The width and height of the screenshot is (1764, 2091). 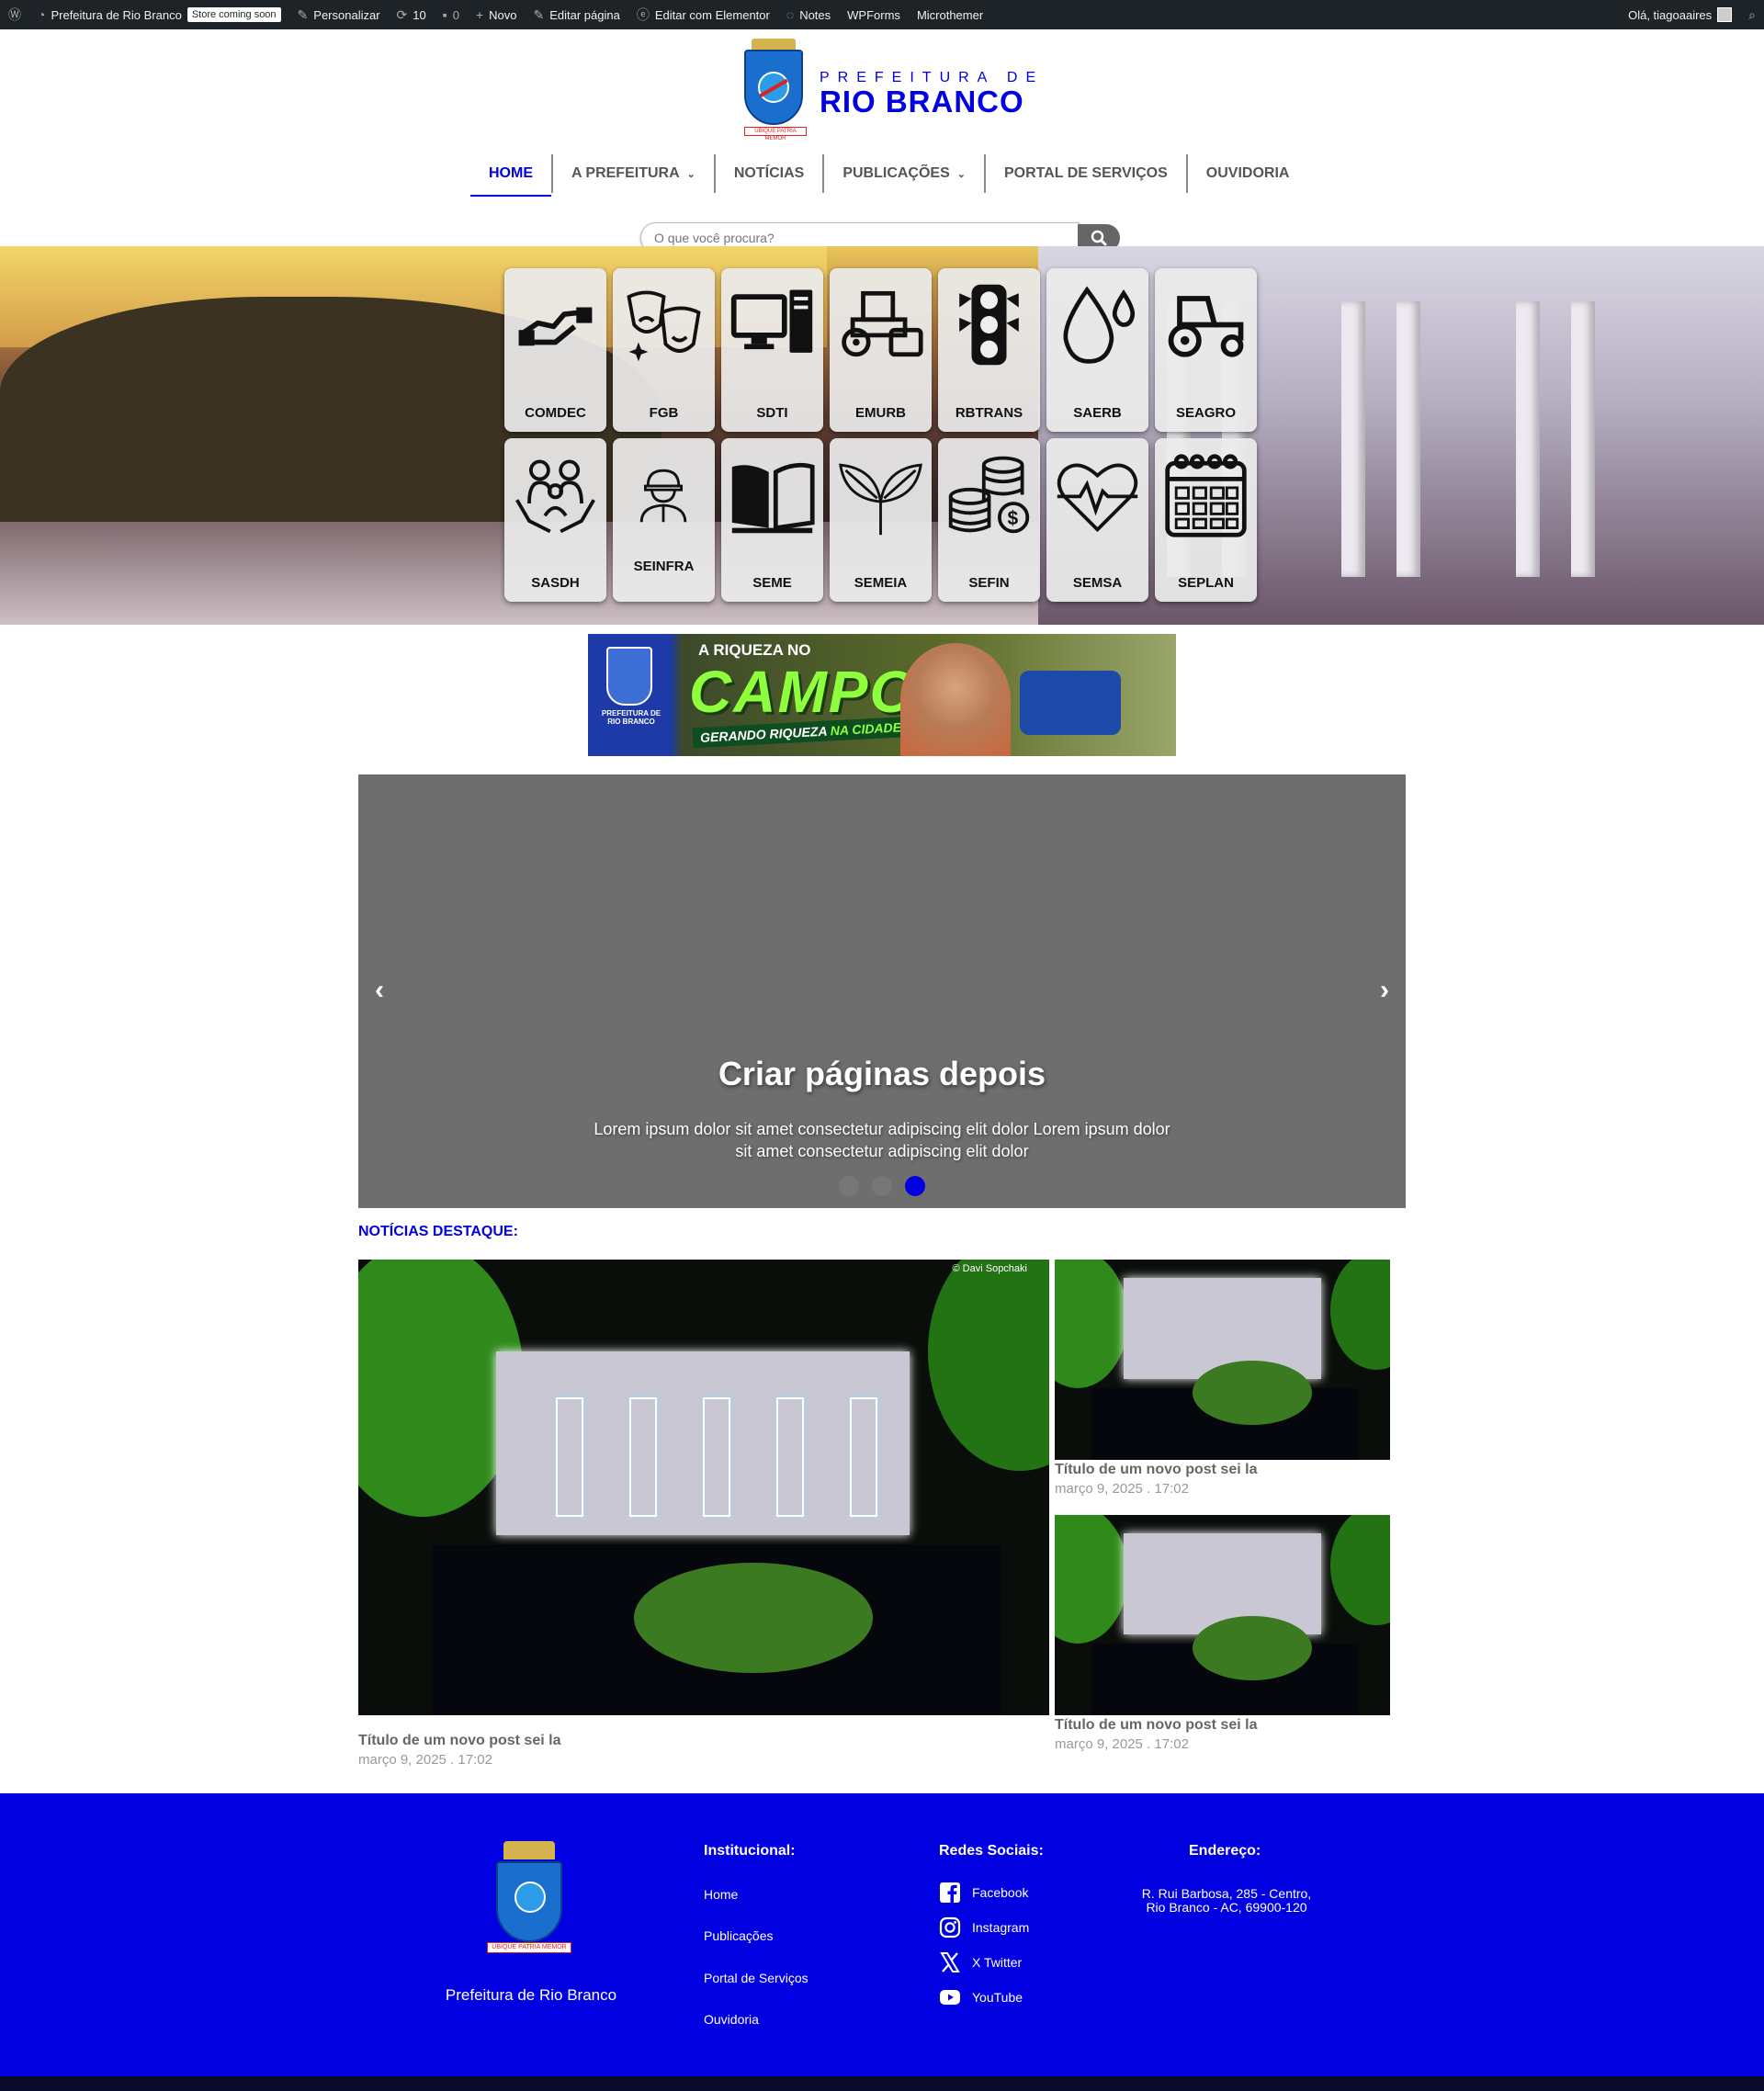 What do you see at coordinates (555, 350) in the screenshot?
I see `service-tile-comdec: COMDEC` at bounding box center [555, 350].